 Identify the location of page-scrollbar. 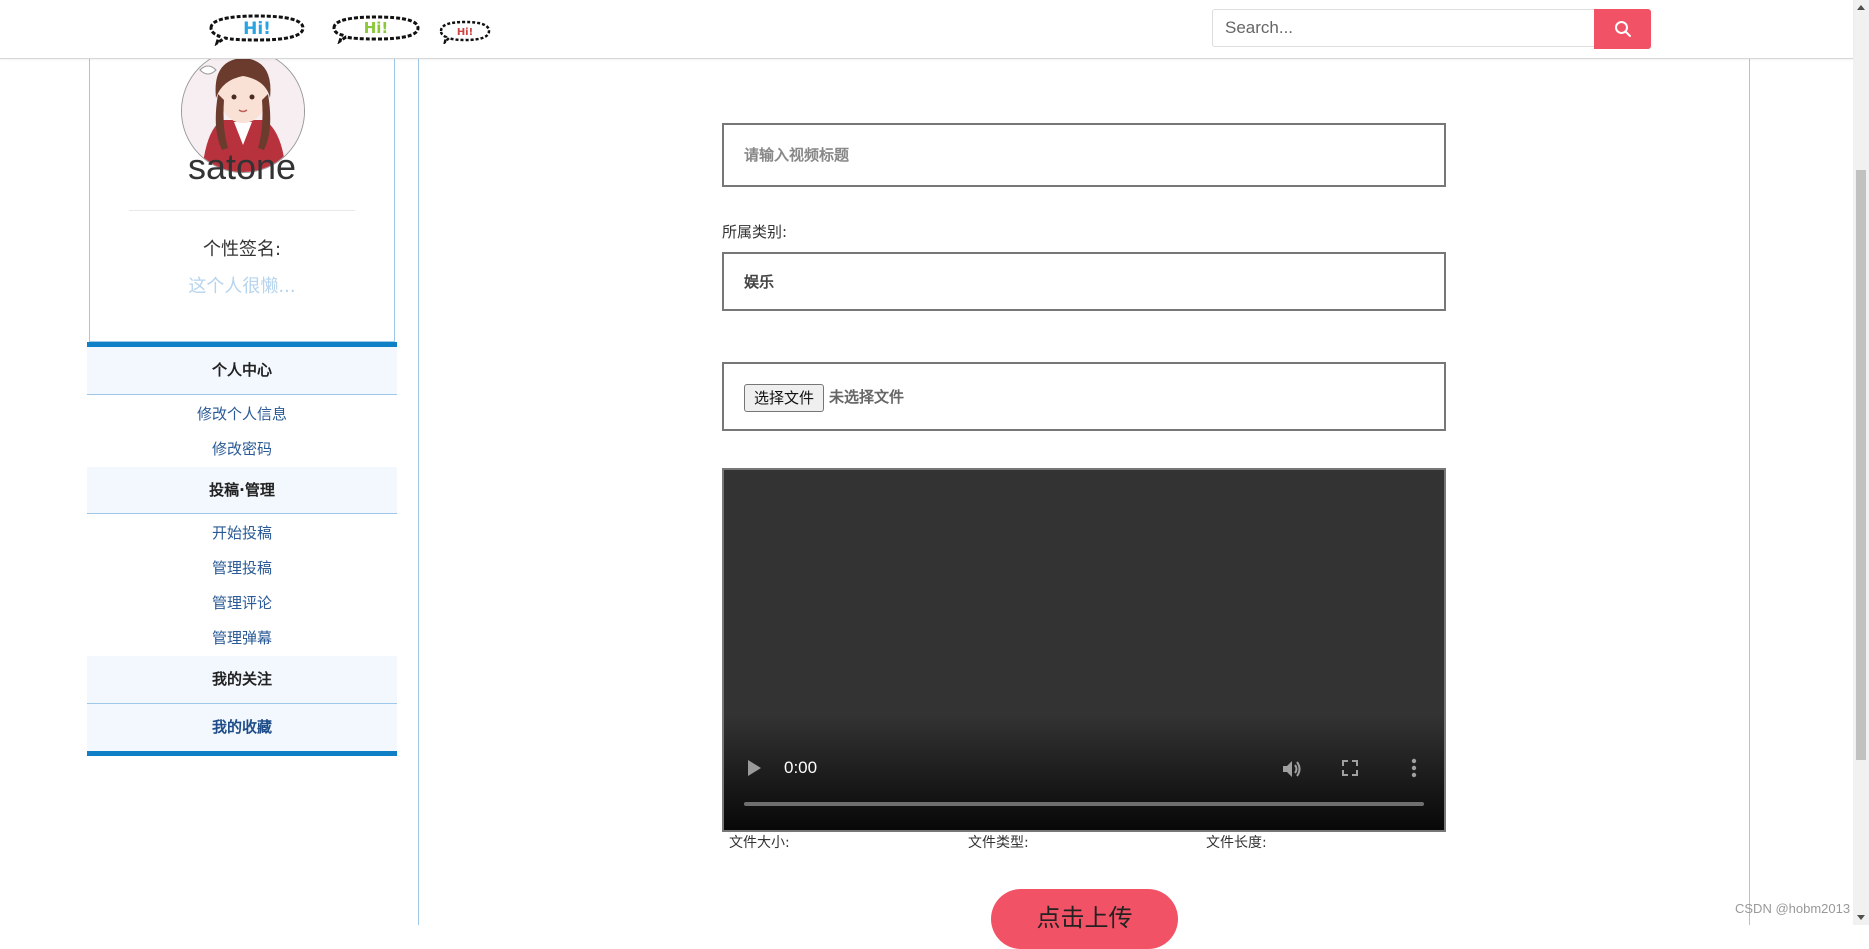
(1861, 462).